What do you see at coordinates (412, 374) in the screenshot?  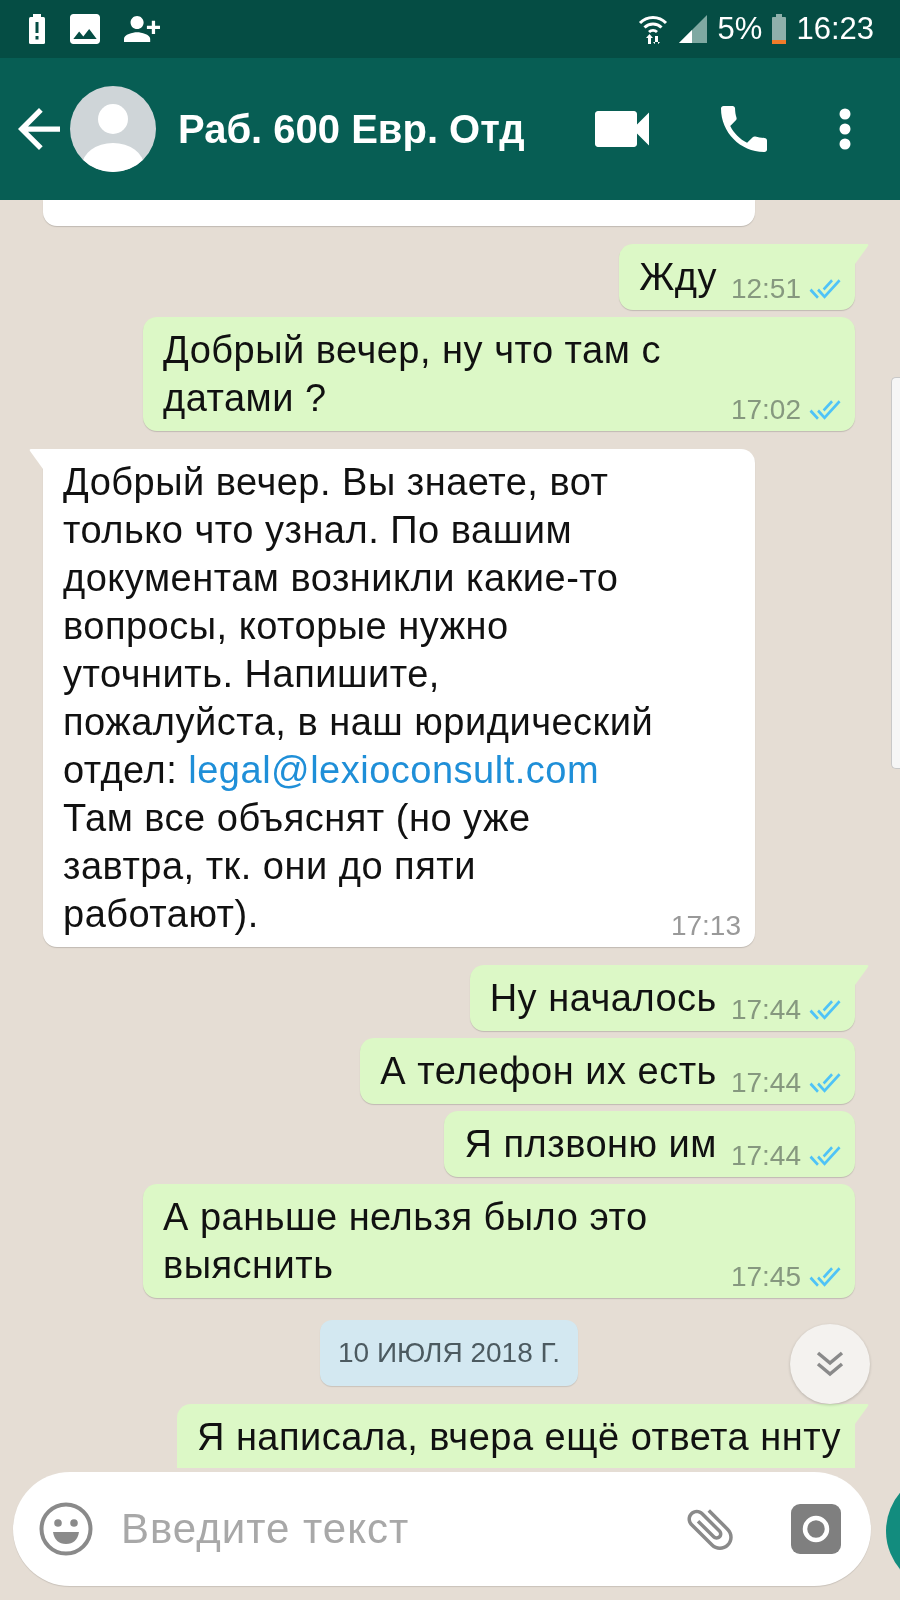 I see `message-text: Добрый вечер, ну что там с датами ?` at bounding box center [412, 374].